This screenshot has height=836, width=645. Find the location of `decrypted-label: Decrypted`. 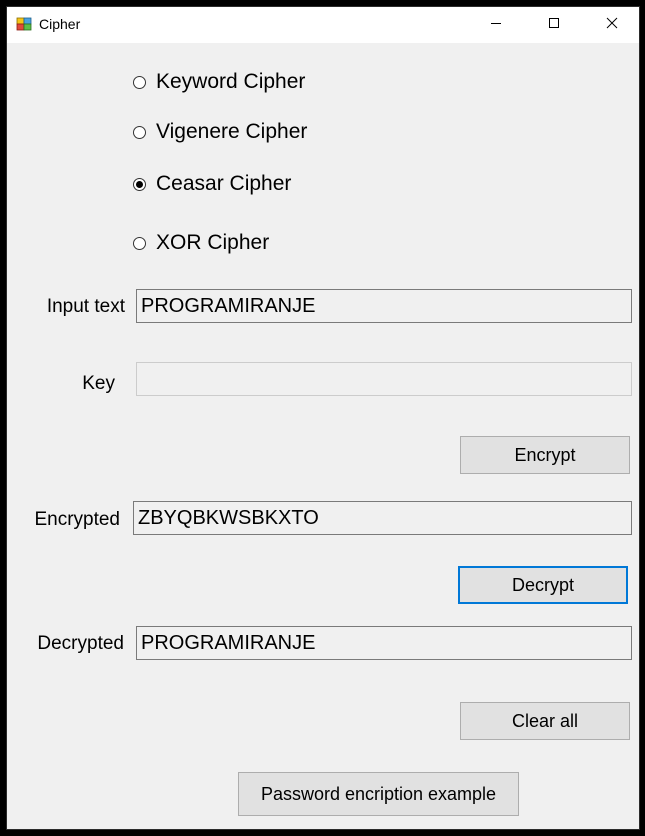

decrypted-label: Decrypted is located at coordinates (80, 643).